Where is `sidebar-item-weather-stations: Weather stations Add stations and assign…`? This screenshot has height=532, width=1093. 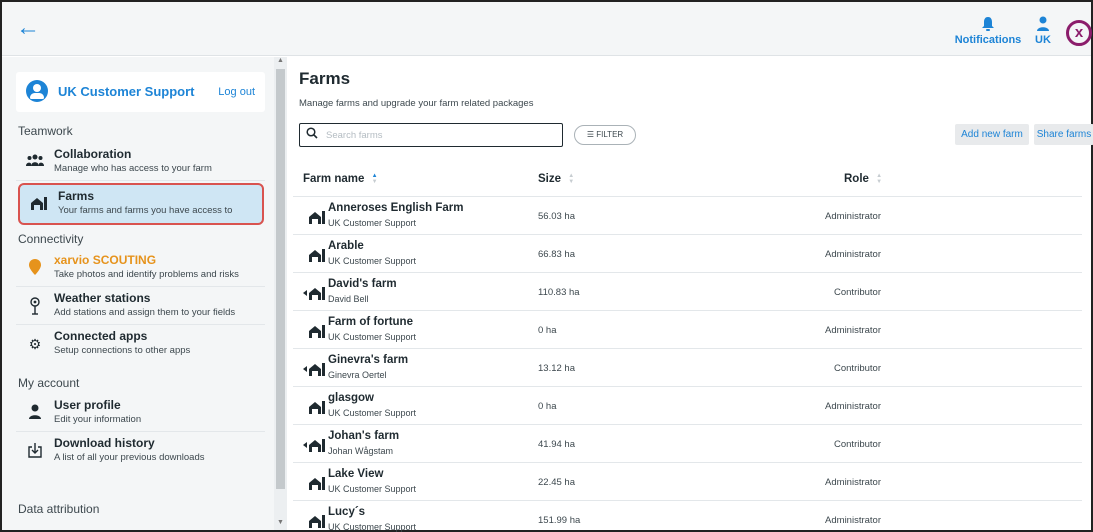 sidebar-item-weather-stations: Weather stations Add stations and assign… is located at coordinates (140, 306).